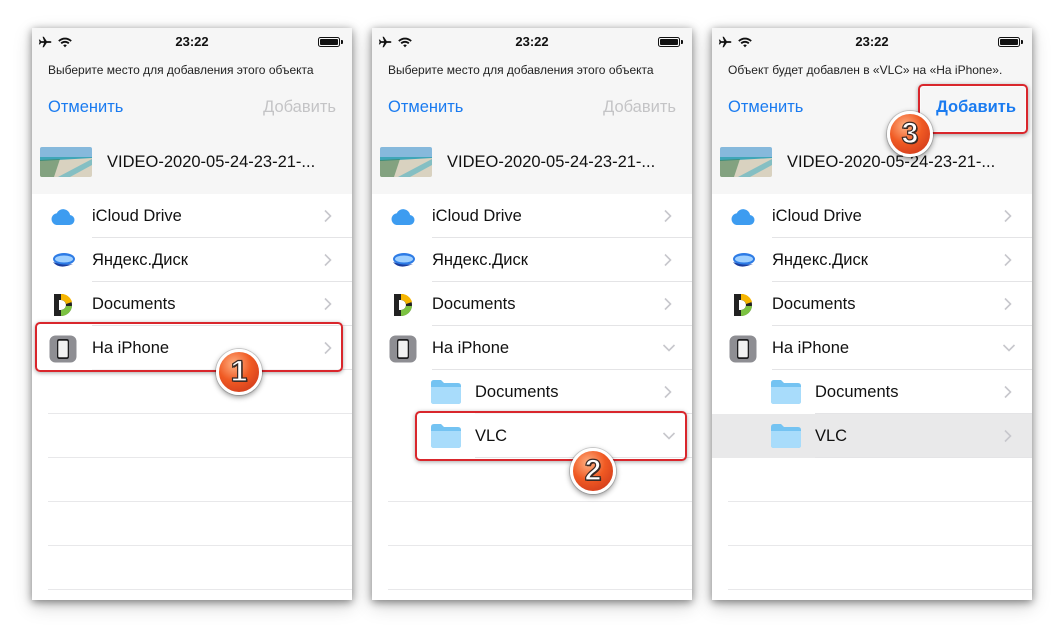 The image size is (1064, 632). Describe the element at coordinates (189, 347) in the screenshot. I see `highlight-frame-on-iphone` at that location.